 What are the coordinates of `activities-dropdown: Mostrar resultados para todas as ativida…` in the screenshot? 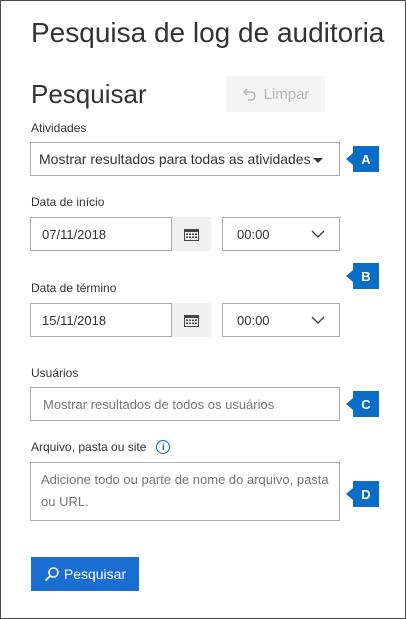 It's located at (185, 159).